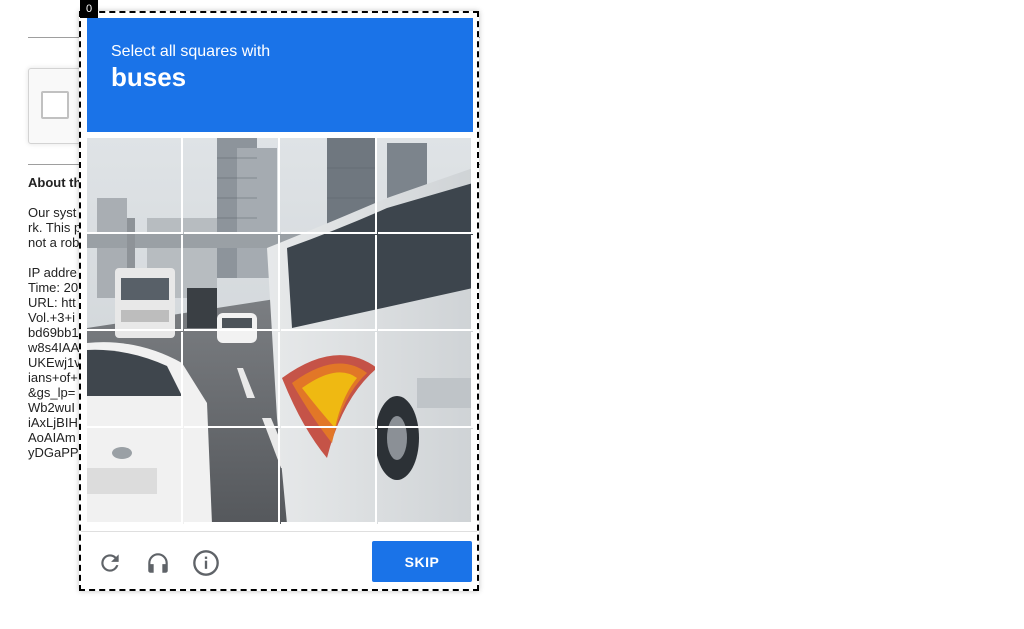  What do you see at coordinates (110, 563) in the screenshot?
I see `reload-icon` at bounding box center [110, 563].